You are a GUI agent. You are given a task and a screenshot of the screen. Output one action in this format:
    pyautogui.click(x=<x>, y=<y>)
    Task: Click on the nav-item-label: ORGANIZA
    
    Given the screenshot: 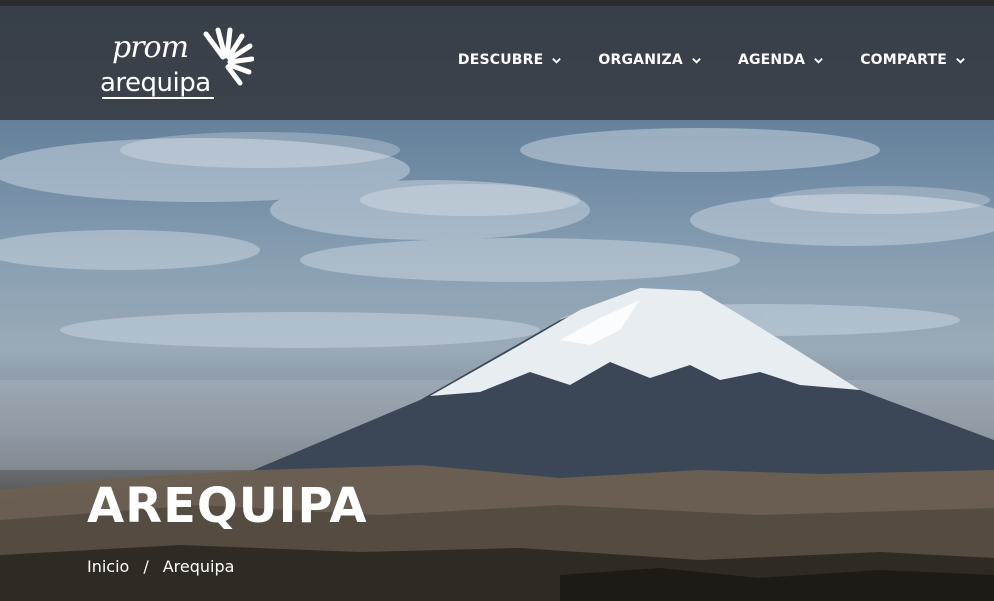 What is the action you would take?
    pyautogui.click(x=640, y=60)
    